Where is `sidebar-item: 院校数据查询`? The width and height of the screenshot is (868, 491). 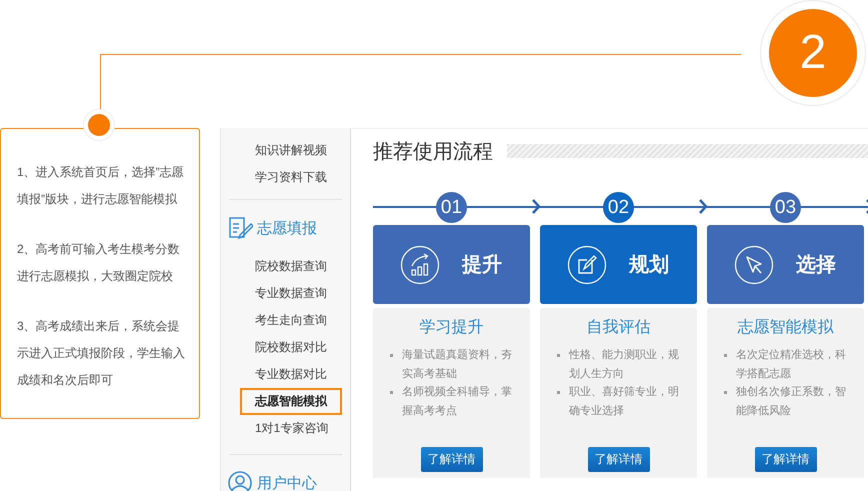 sidebar-item: 院校数据查询 is located at coordinates (274, 266).